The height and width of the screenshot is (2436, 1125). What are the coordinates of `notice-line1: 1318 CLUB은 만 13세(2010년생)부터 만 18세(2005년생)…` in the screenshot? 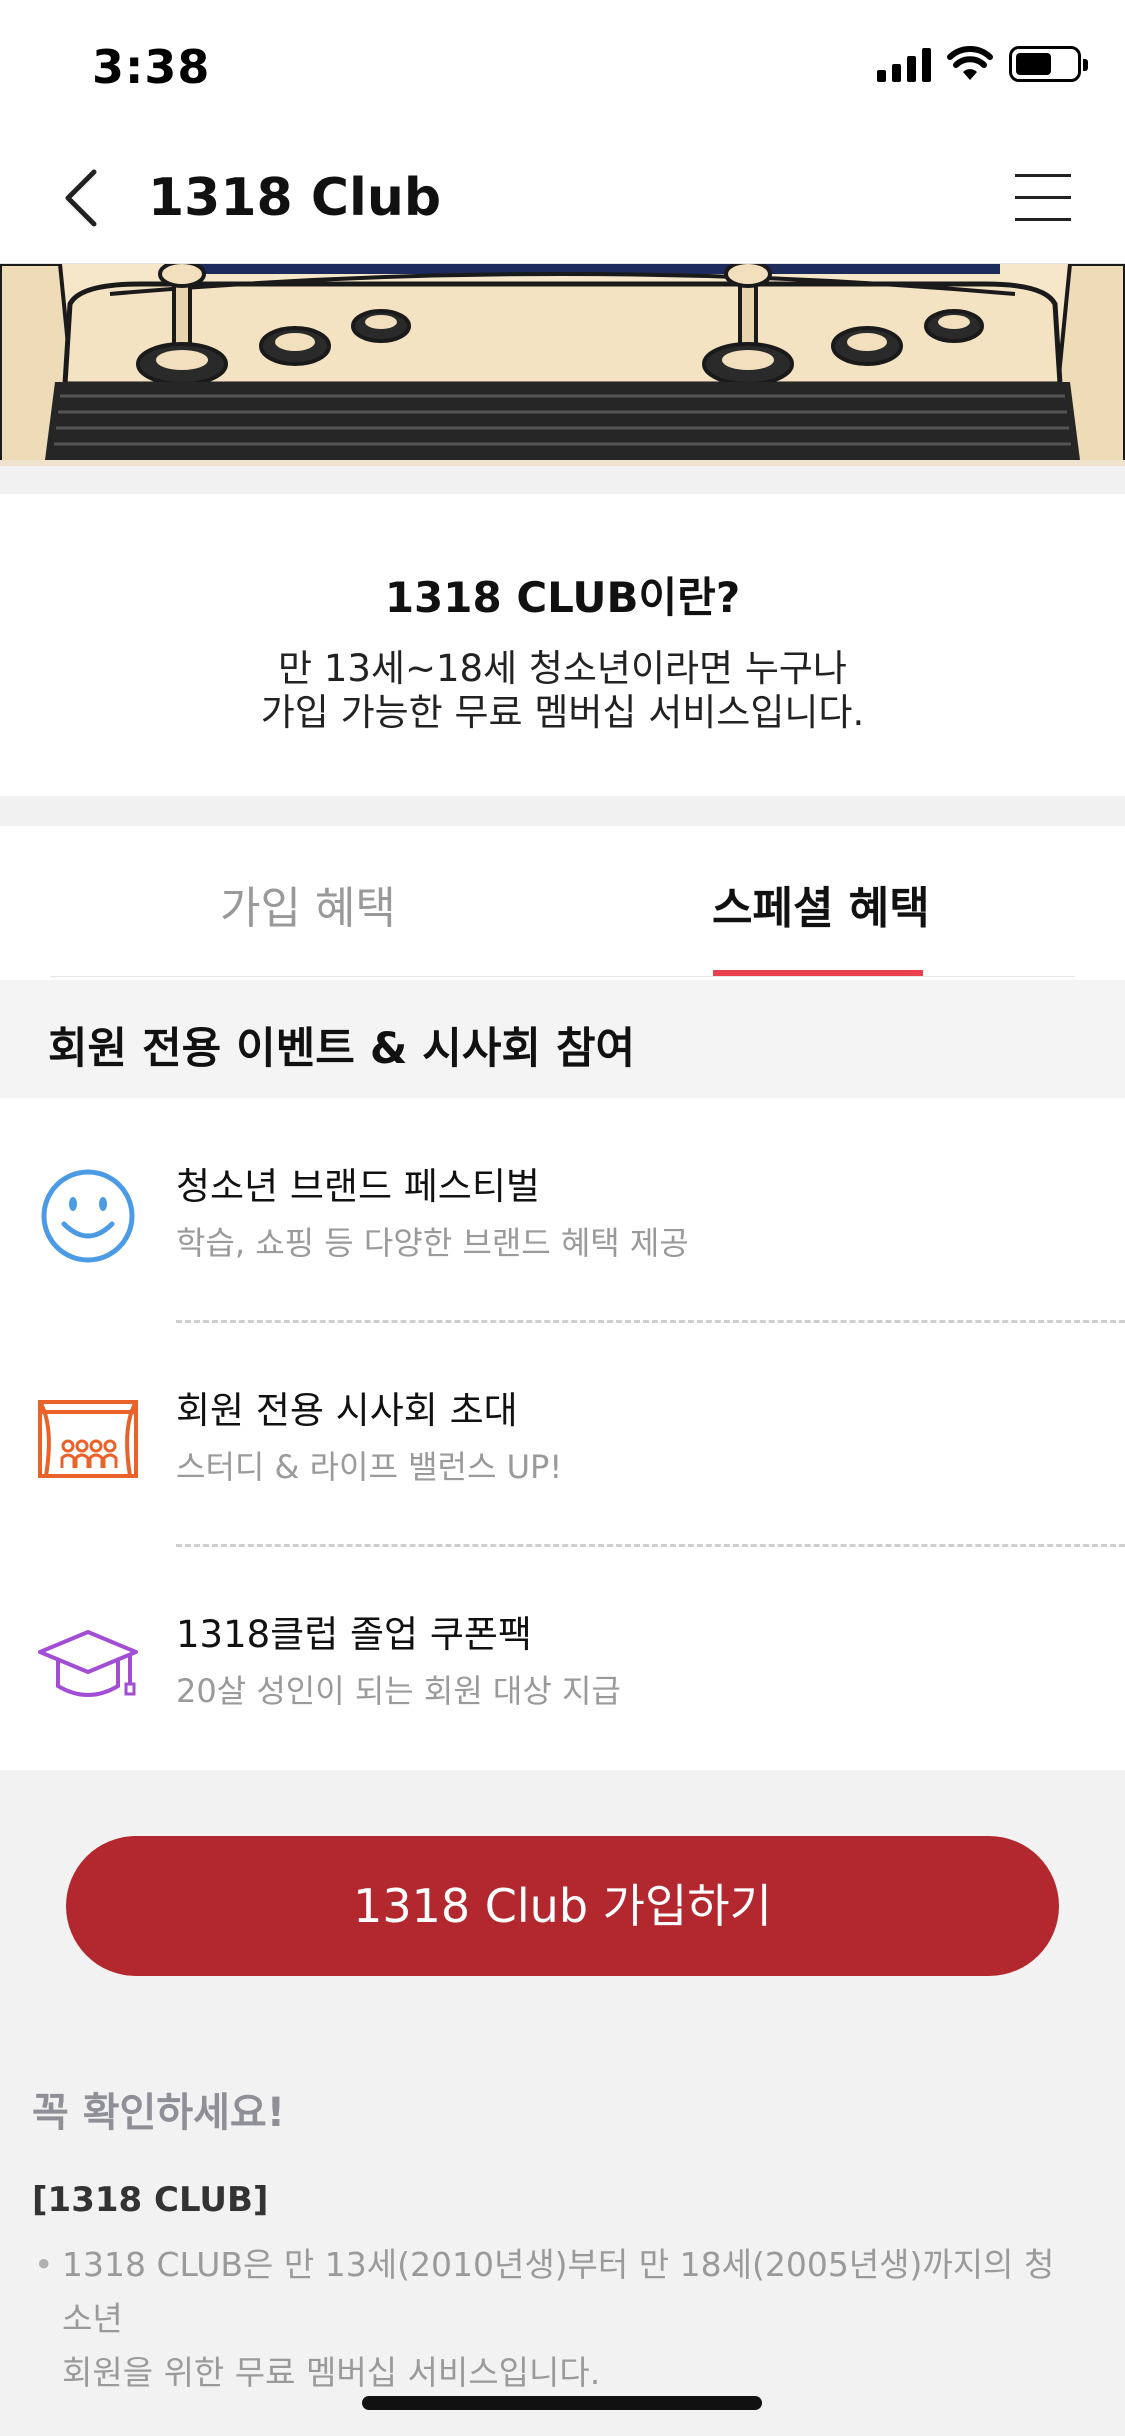 It's located at (558, 2291).